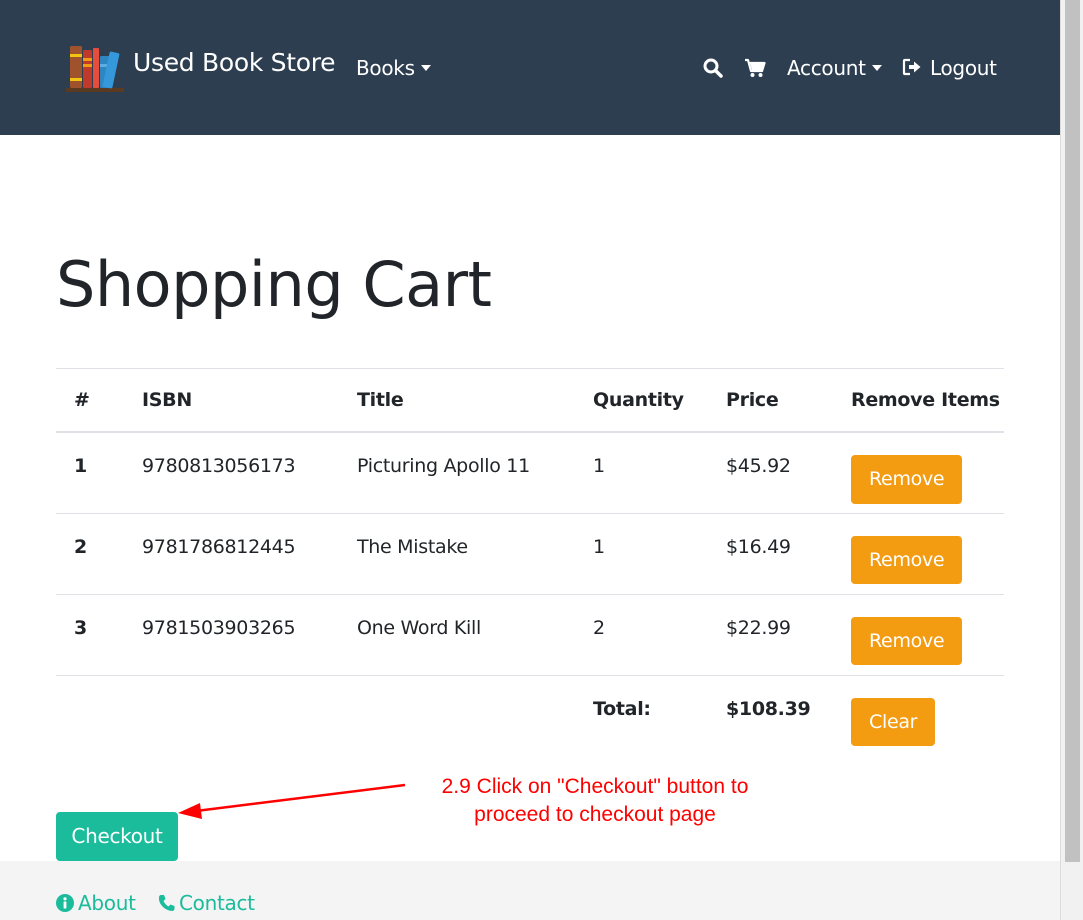 The height and width of the screenshot is (920, 1083). What do you see at coordinates (457, 634) in the screenshot?
I see `row-title: One Word Kill` at bounding box center [457, 634].